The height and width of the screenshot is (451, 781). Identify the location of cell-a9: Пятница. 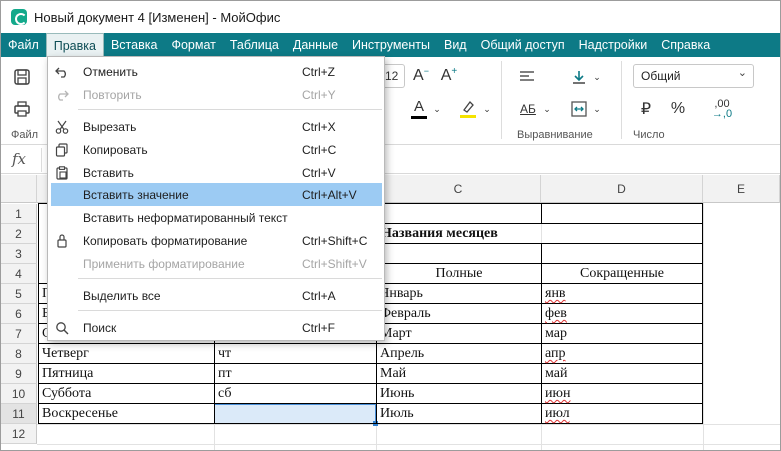
(126, 374).